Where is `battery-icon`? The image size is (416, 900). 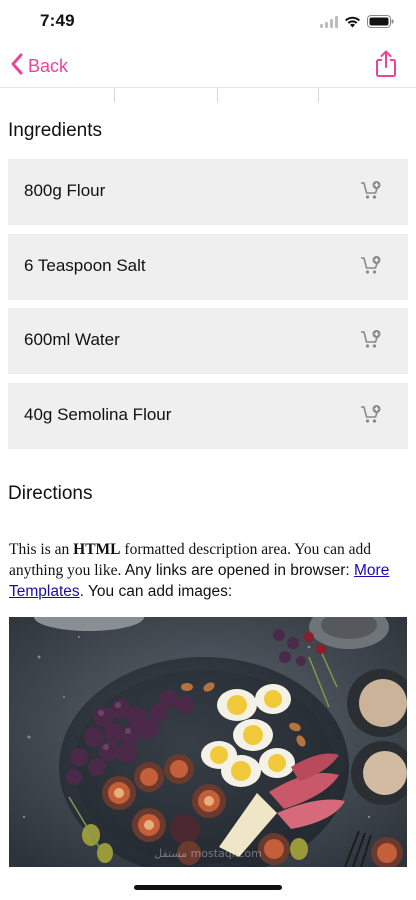
battery-icon is located at coordinates (380, 24).